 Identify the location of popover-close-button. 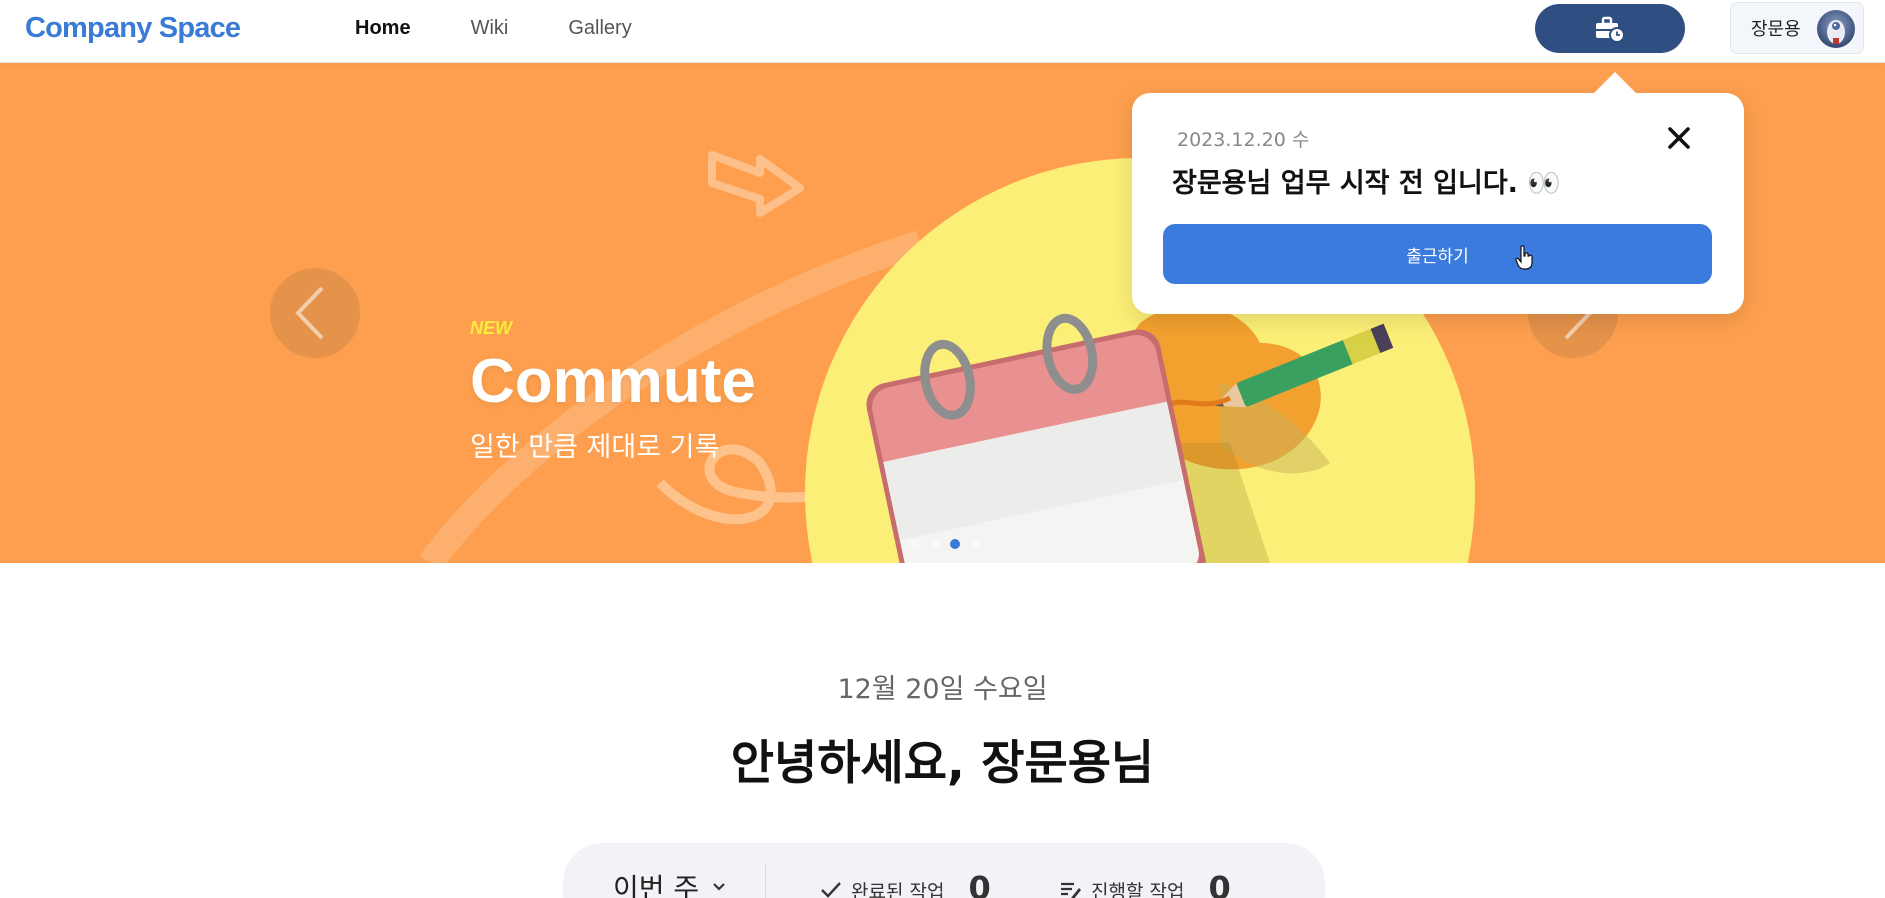
(1679, 138).